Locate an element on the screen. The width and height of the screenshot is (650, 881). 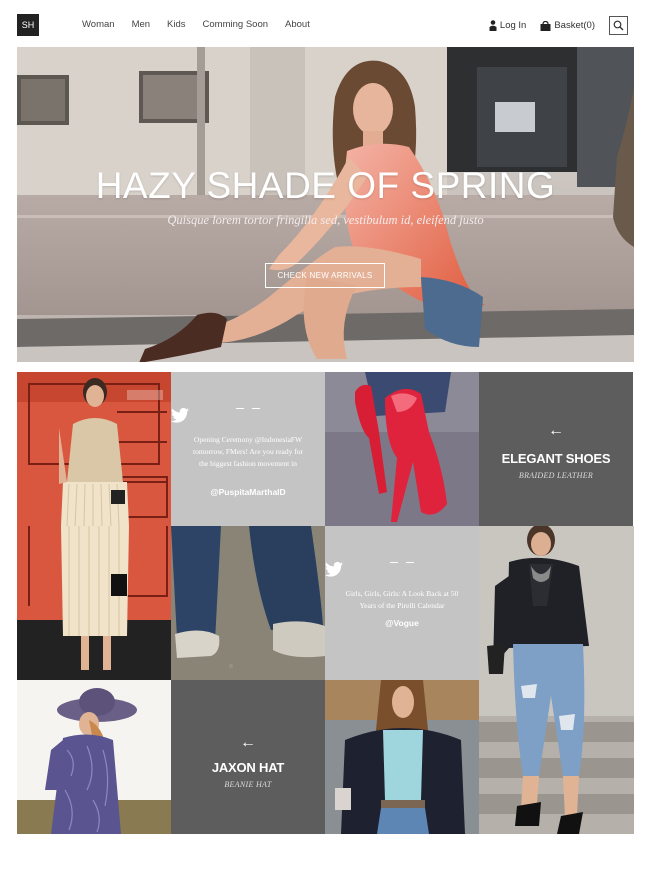
login-link: Log In is located at coordinates (507, 25).